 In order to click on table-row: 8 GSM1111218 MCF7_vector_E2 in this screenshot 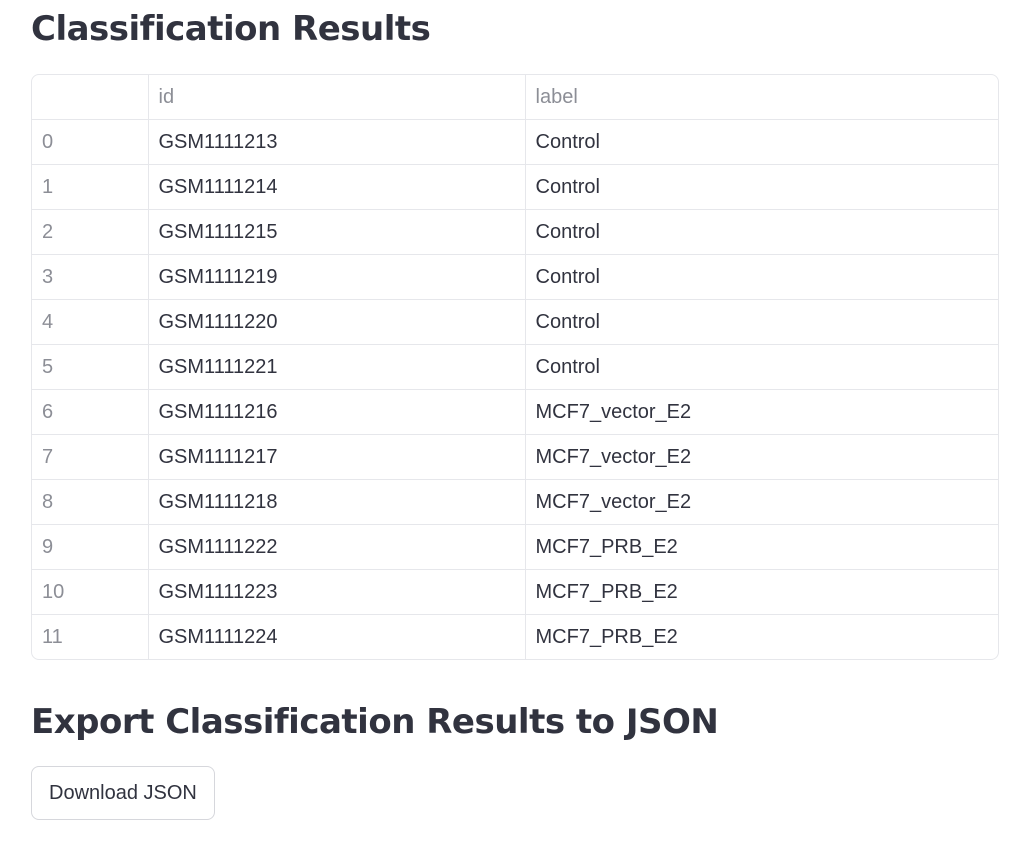, I will do `click(515, 502)`.